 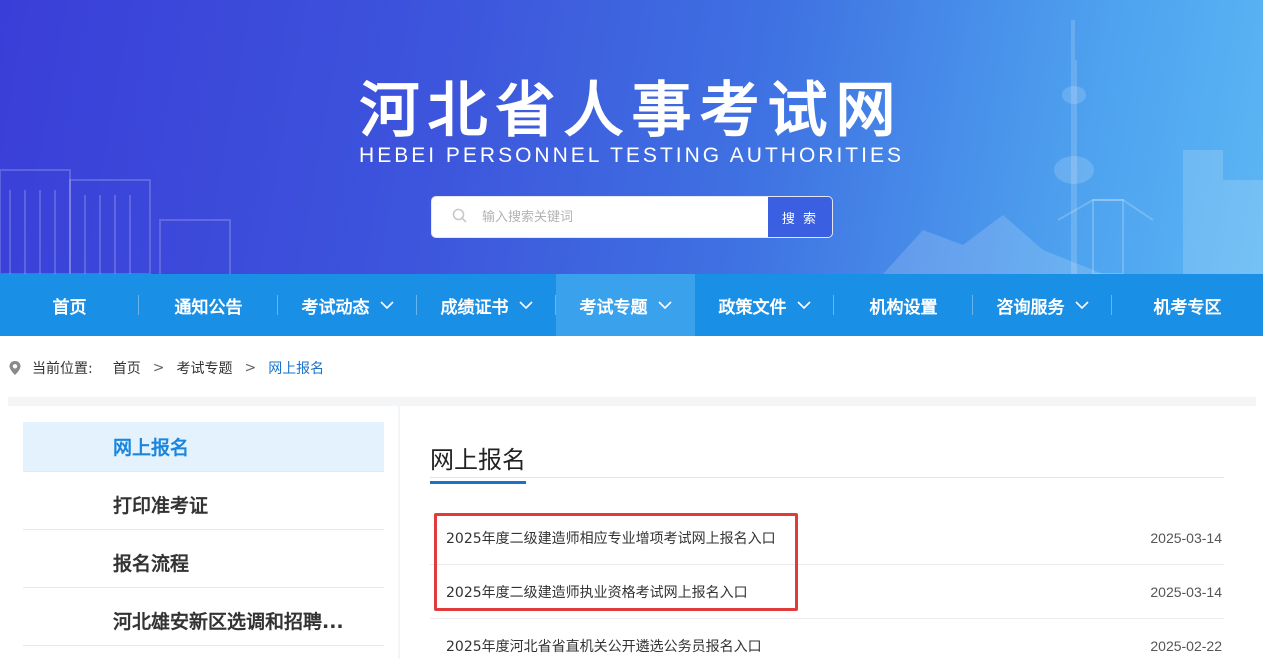 I want to click on breadcrumb-current: 网上报名, so click(x=296, y=369).